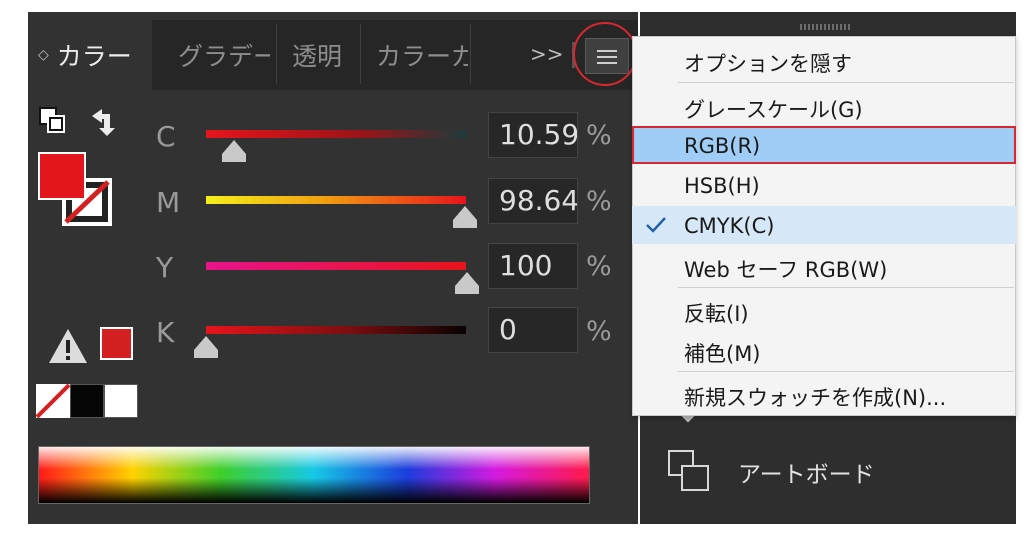 This screenshot has width=1024, height=544. I want to click on fill-swatch, so click(62, 176).